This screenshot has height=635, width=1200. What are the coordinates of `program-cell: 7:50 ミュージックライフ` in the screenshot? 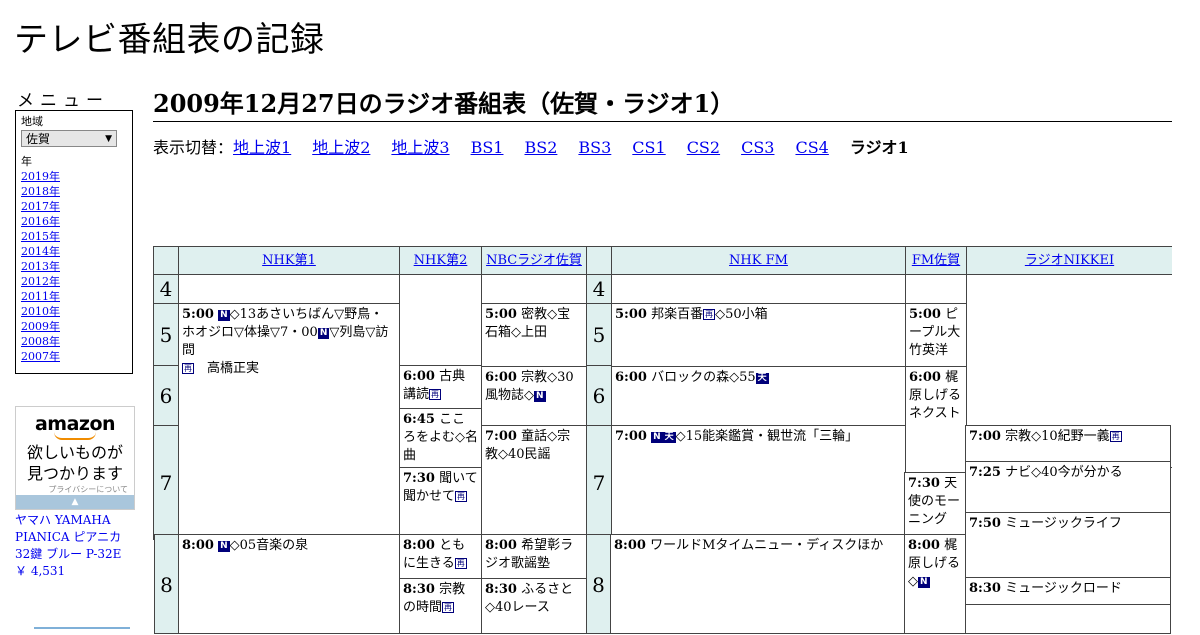 It's located at (1068, 545).